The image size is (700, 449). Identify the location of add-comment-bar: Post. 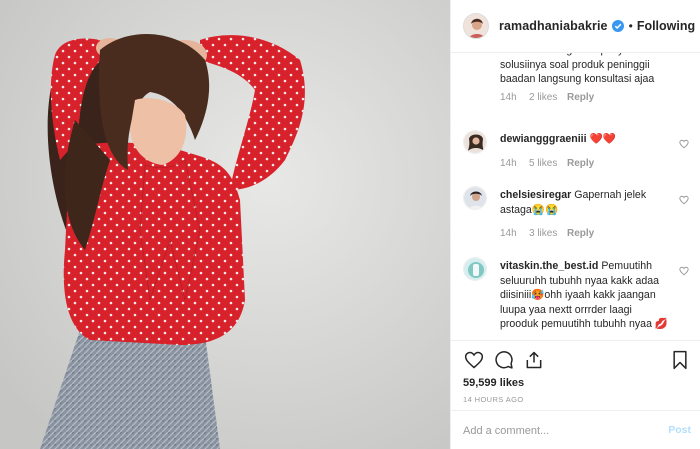
(575, 429).